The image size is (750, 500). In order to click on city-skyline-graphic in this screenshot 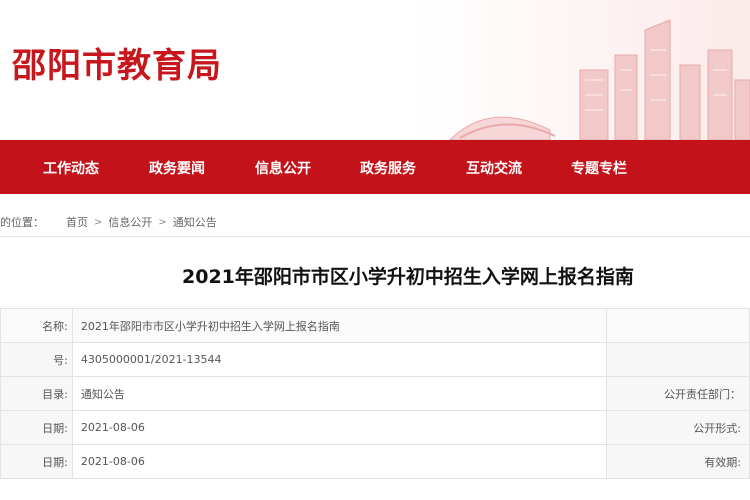, I will do `click(599, 79)`.